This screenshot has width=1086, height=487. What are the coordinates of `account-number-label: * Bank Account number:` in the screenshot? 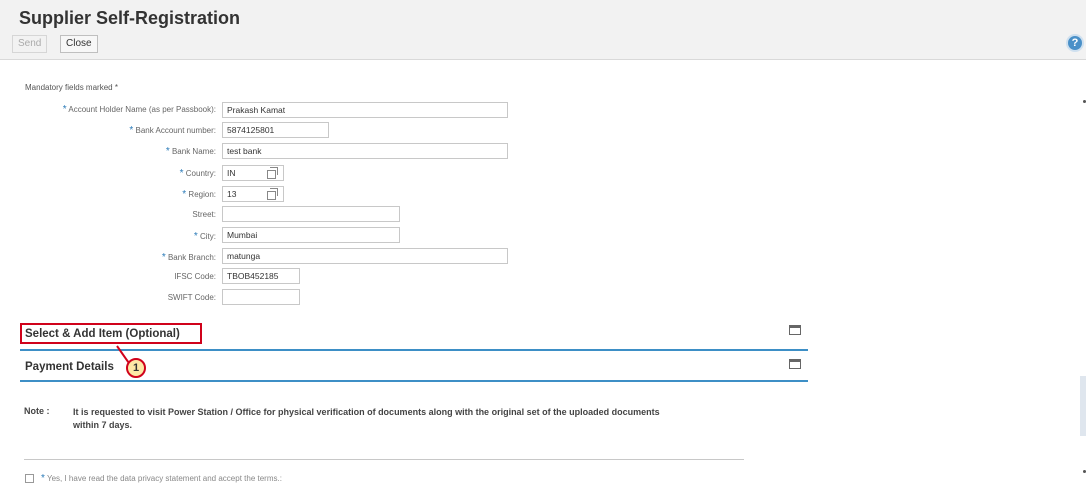 It's located at (172, 130).